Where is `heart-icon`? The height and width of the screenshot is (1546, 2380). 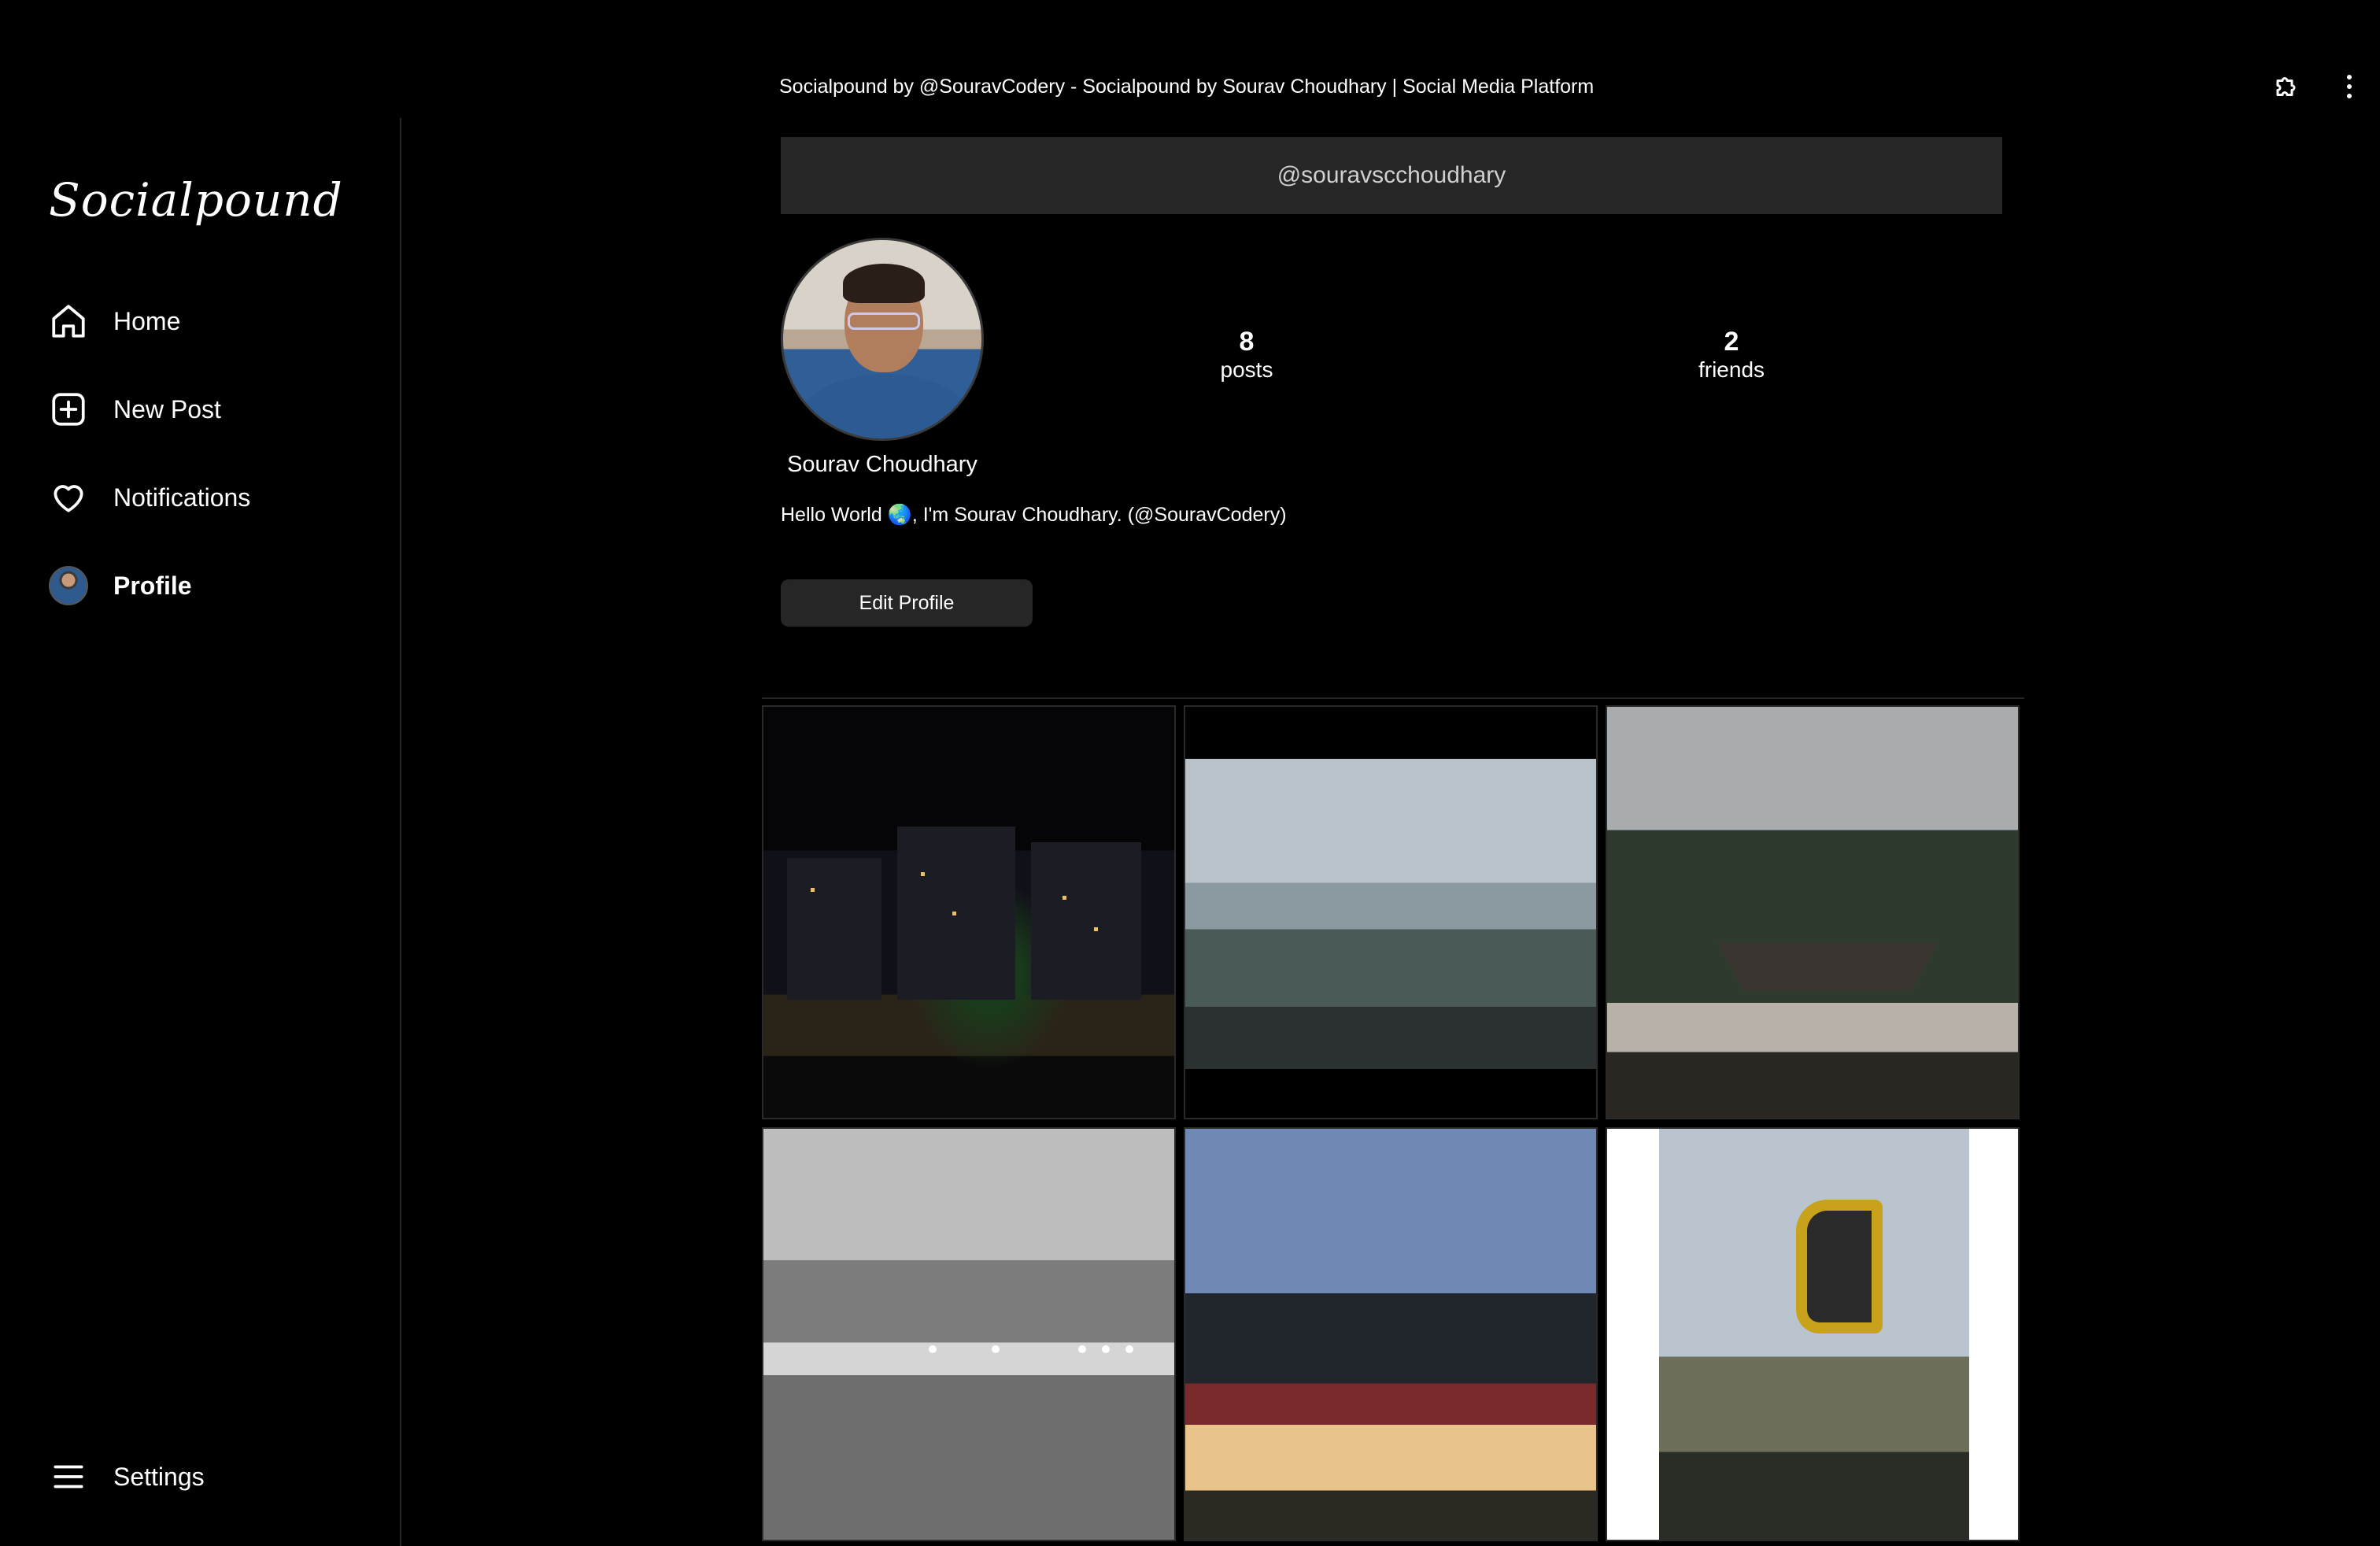
heart-icon is located at coordinates (68, 497).